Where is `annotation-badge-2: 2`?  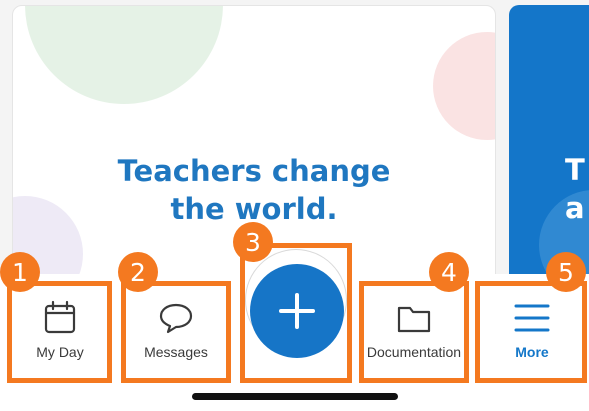
annotation-badge-2: 2 is located at coordinates (138, 272).